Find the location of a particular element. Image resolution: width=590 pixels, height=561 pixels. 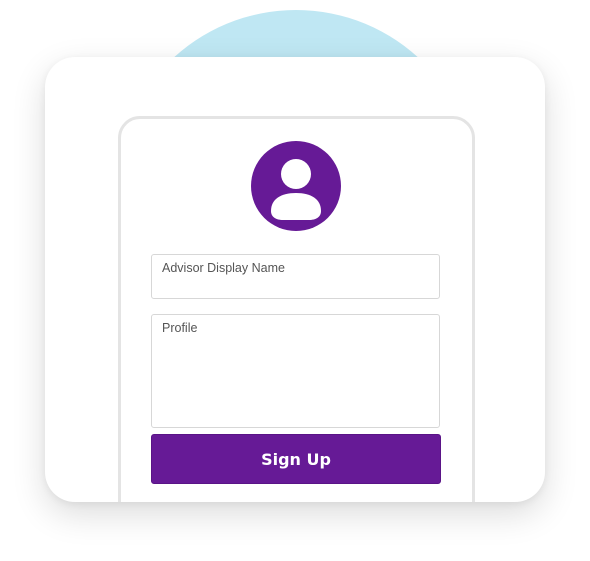

sign-up-button: Sign Up is located at coordinates (296, 459).